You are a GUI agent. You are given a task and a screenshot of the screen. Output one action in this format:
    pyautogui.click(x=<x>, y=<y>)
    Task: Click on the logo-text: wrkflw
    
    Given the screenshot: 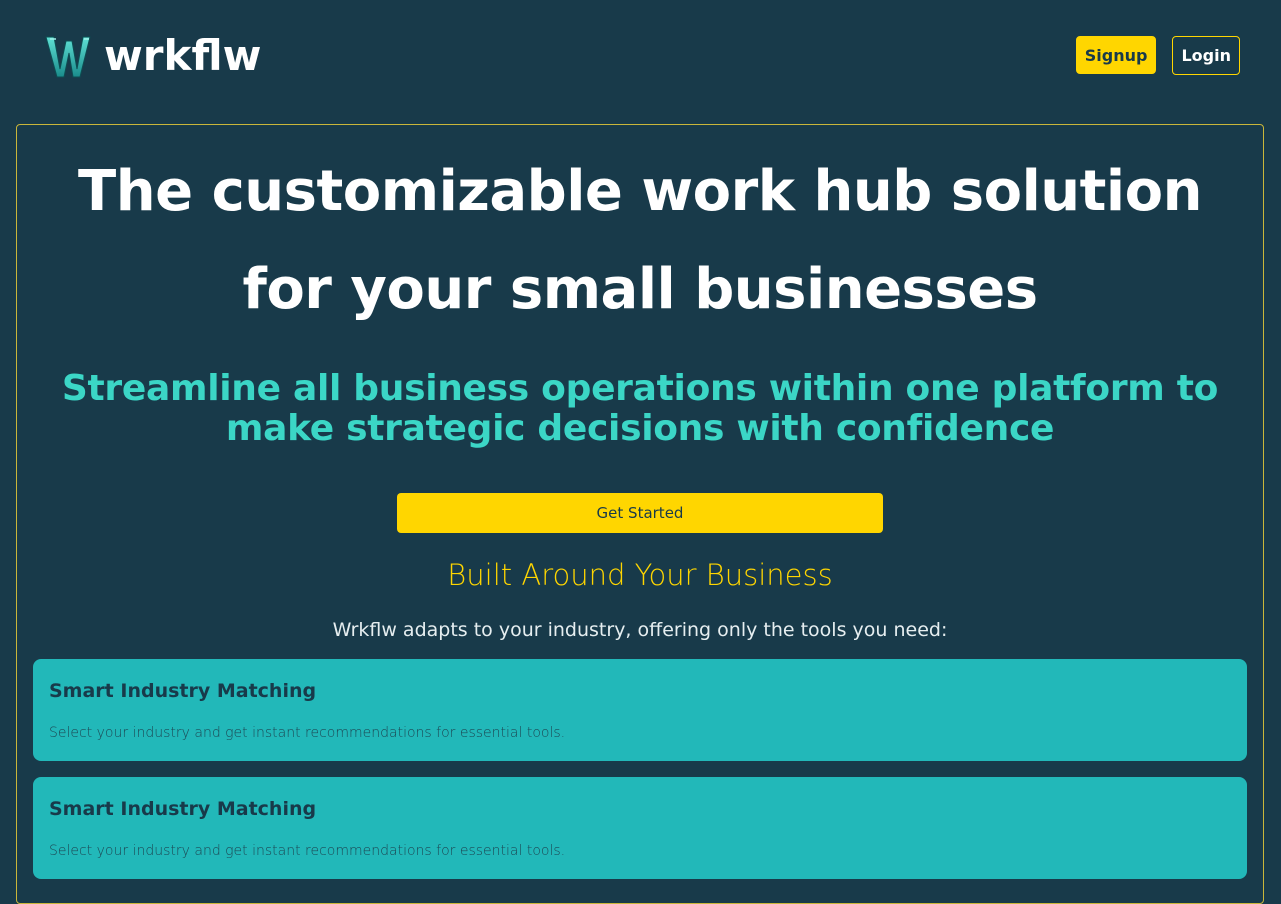 What is the action you would take?
    pyautogui.click(x=183, y=55)
    